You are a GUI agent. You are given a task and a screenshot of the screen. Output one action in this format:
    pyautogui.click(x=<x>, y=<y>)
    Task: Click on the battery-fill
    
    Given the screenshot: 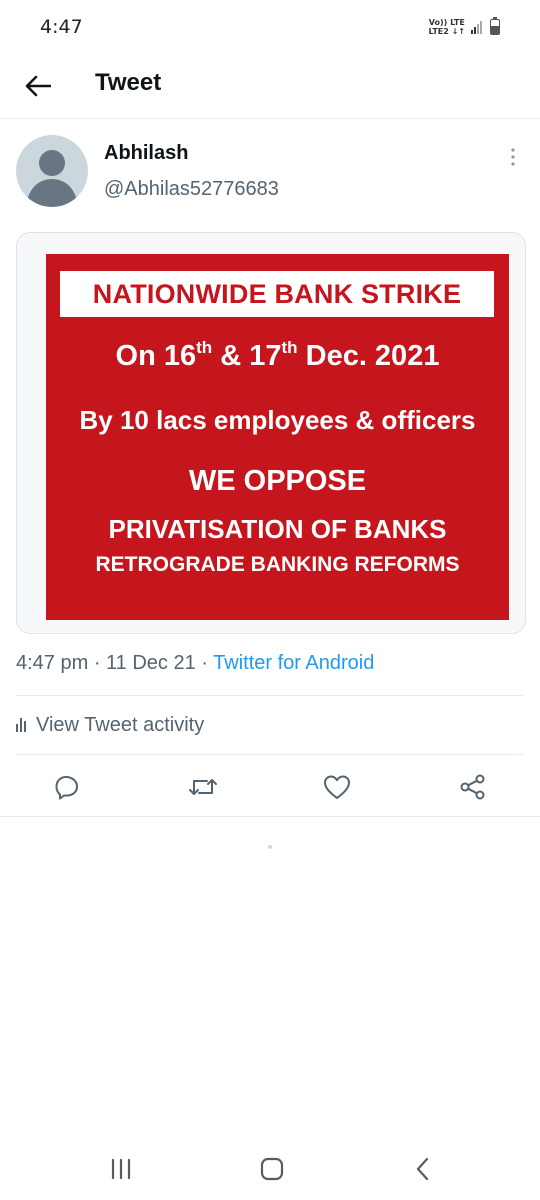 What is the action you would take?
    pyautogui.click(x=495, y=29)
    